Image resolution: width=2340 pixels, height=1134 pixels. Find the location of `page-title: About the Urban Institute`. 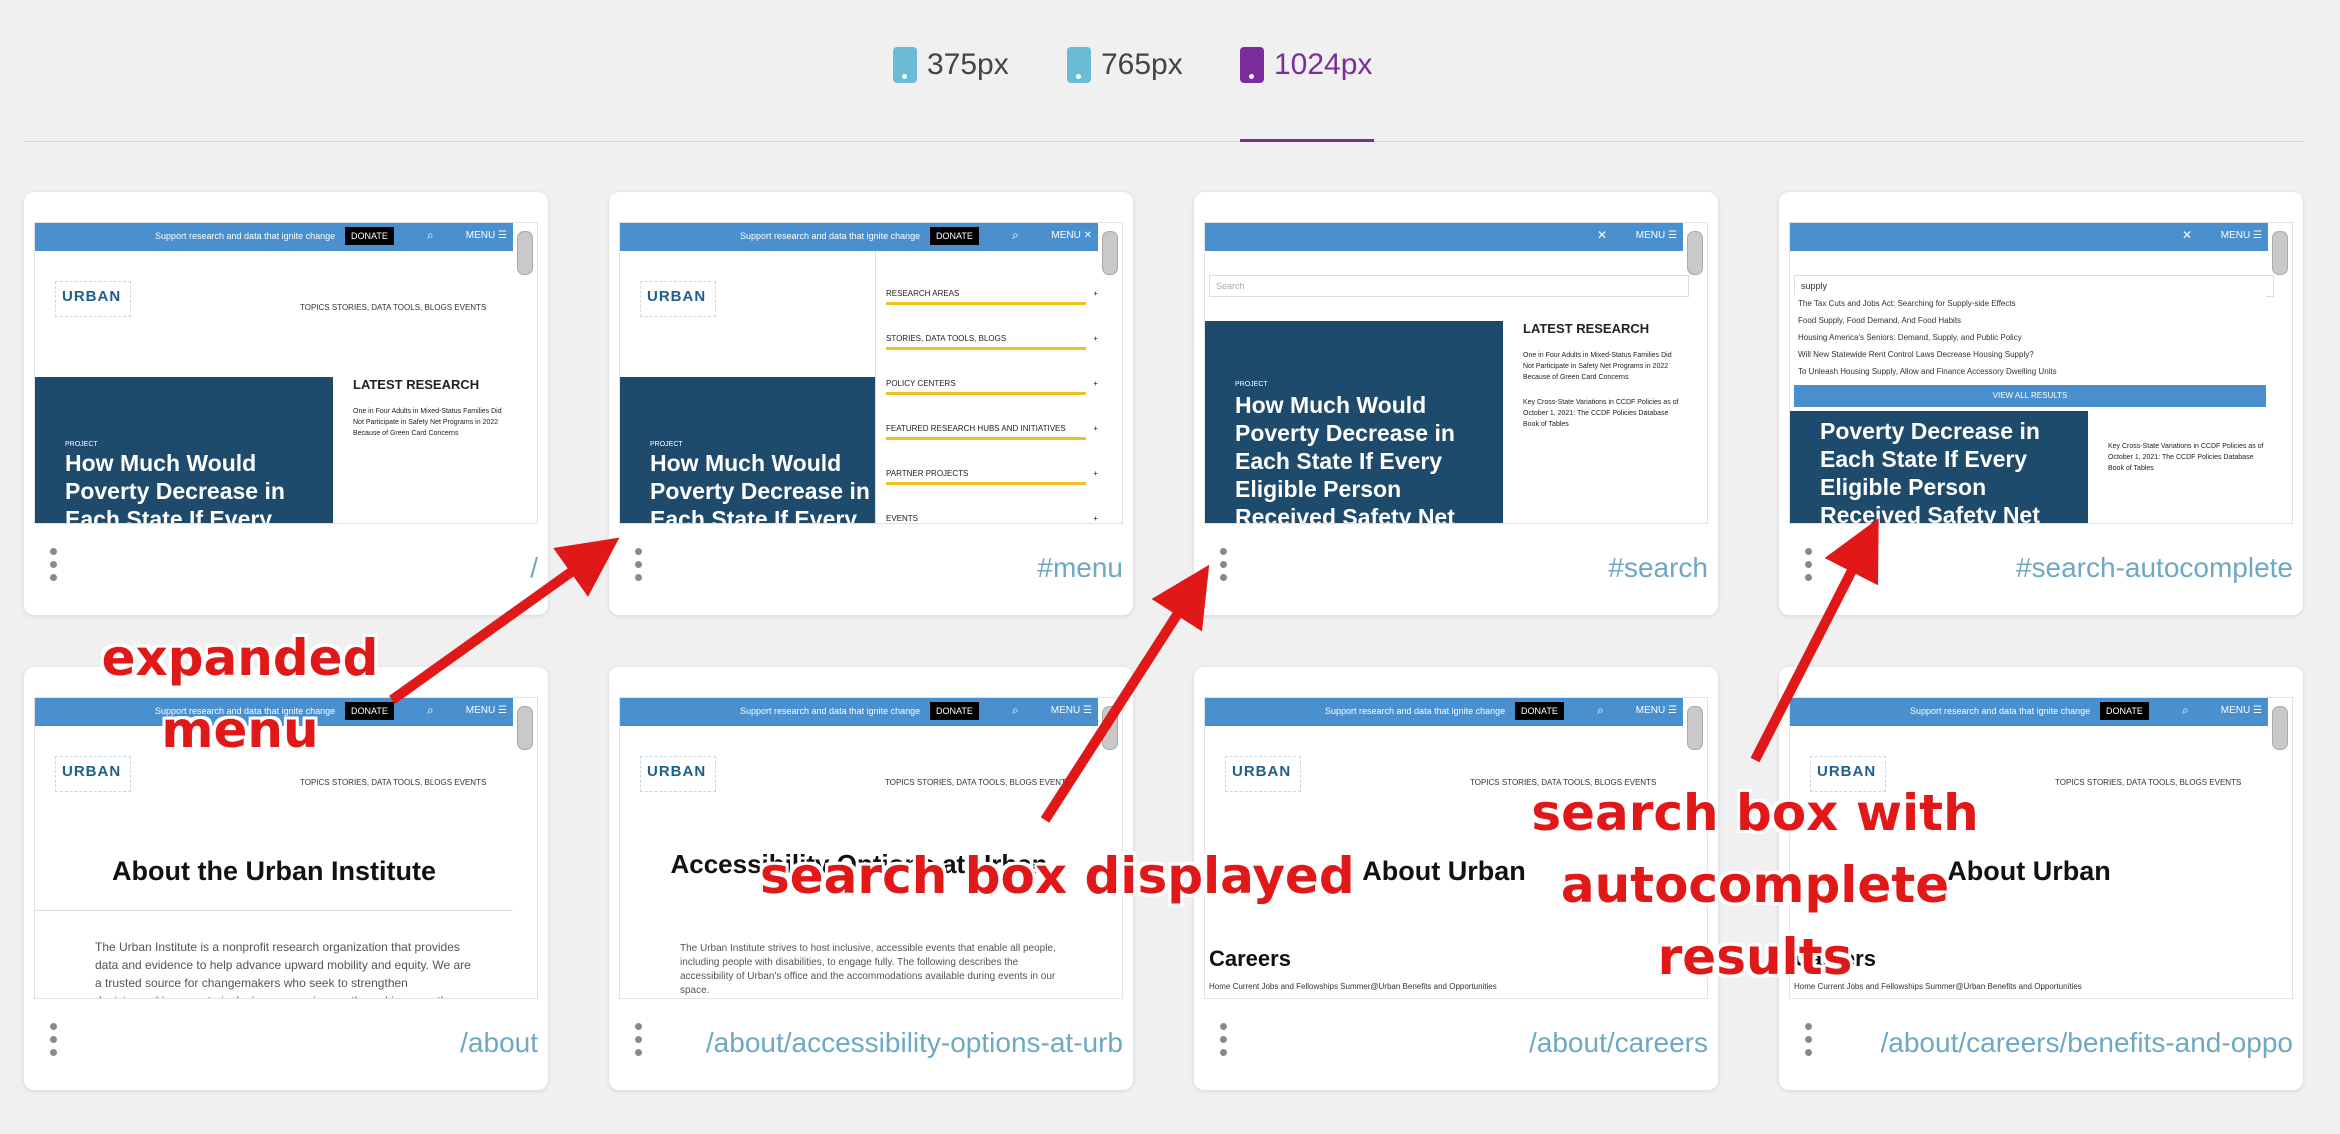

page-title: About the Urban Institute is located at coordinates (274, 871).